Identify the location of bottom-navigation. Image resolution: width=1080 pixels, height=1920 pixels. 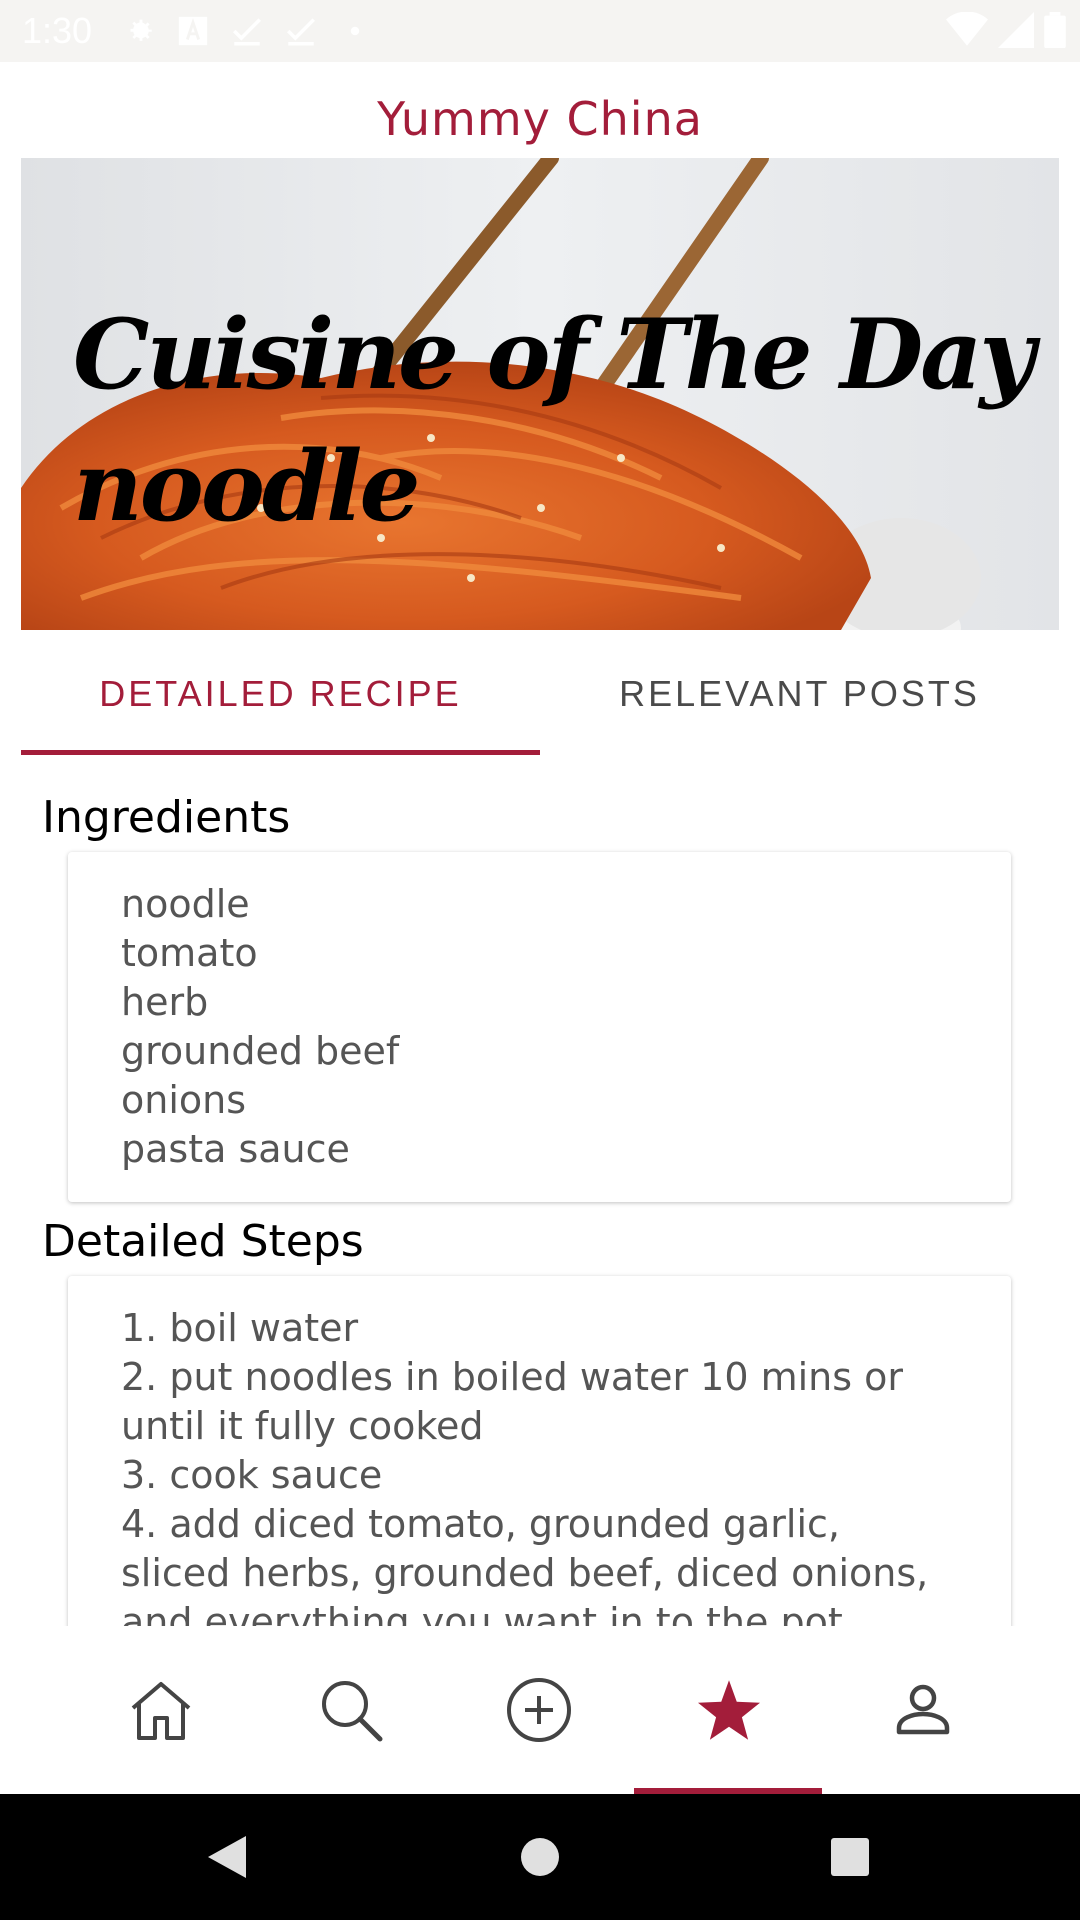
(540, 1710).